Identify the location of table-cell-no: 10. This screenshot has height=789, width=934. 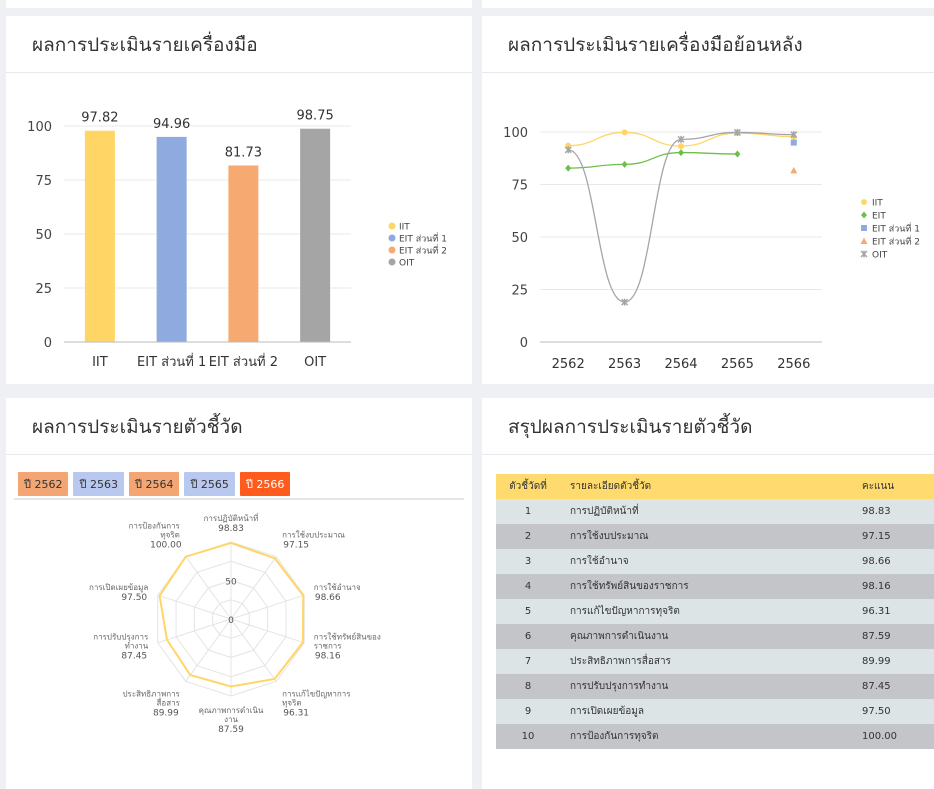
(528, 736).